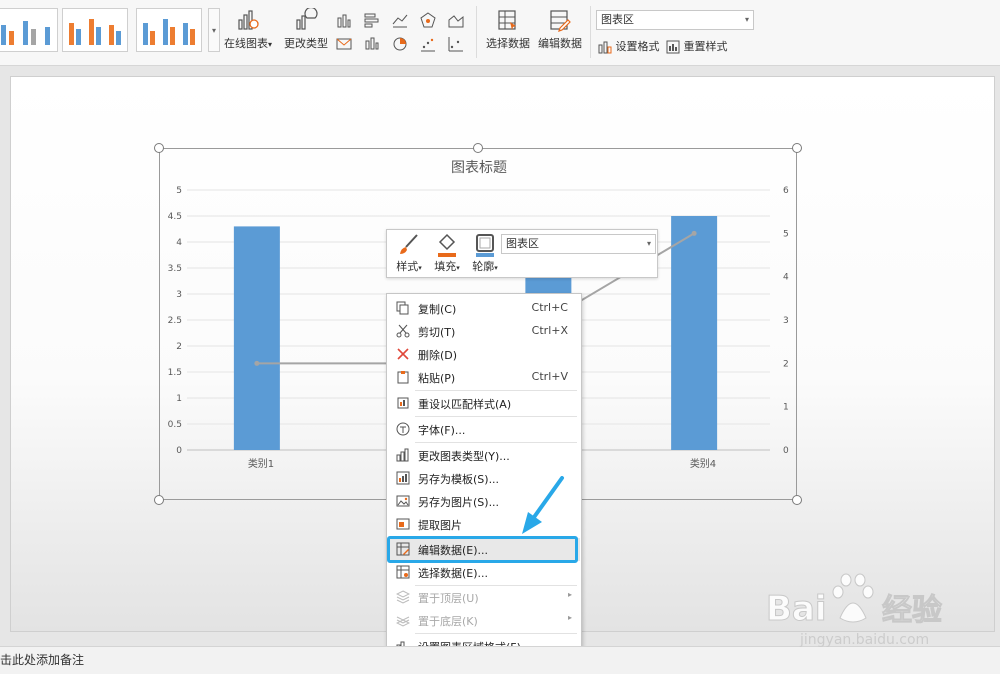  I want to click on right-axis-tick-label: 0, so click(786, 451).